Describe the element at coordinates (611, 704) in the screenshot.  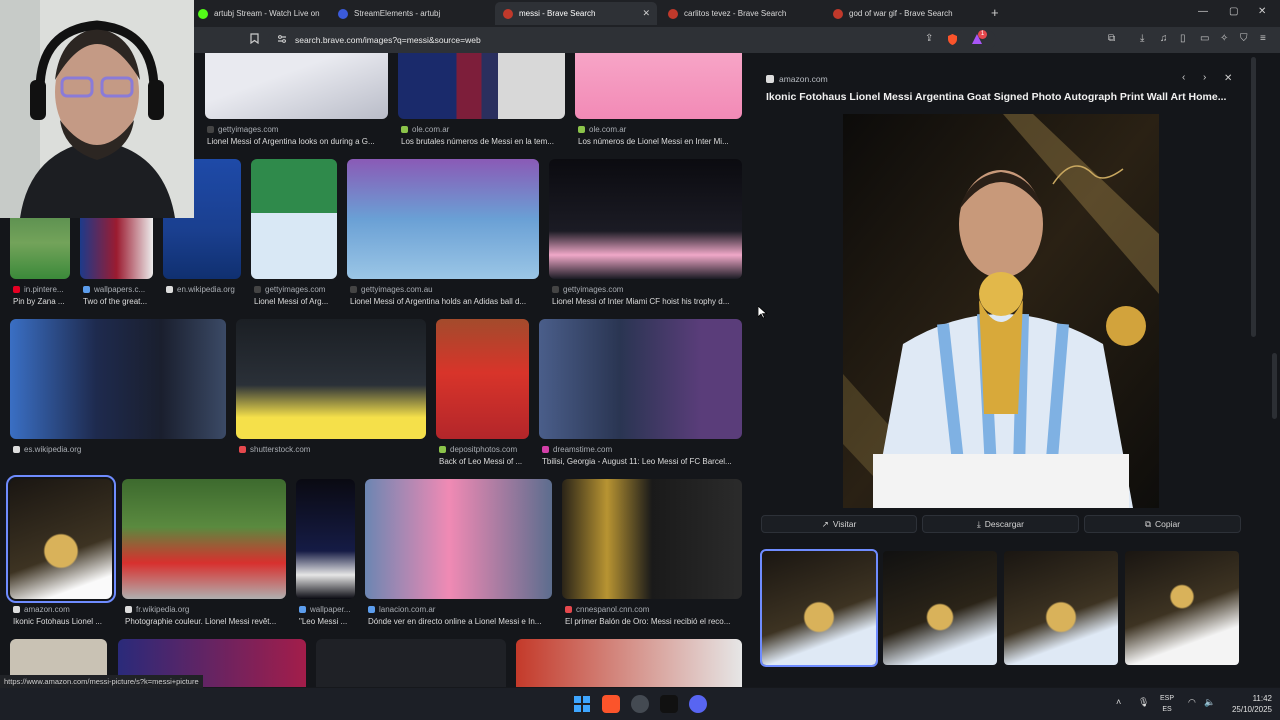
I see `brave-taskbar-icon` at that location.